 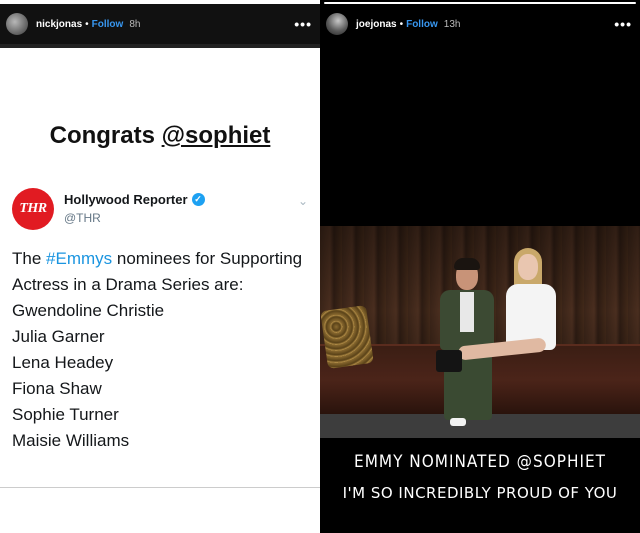 I want to click on nominee-item: Sophie Turner, so click(x=65, y=414).